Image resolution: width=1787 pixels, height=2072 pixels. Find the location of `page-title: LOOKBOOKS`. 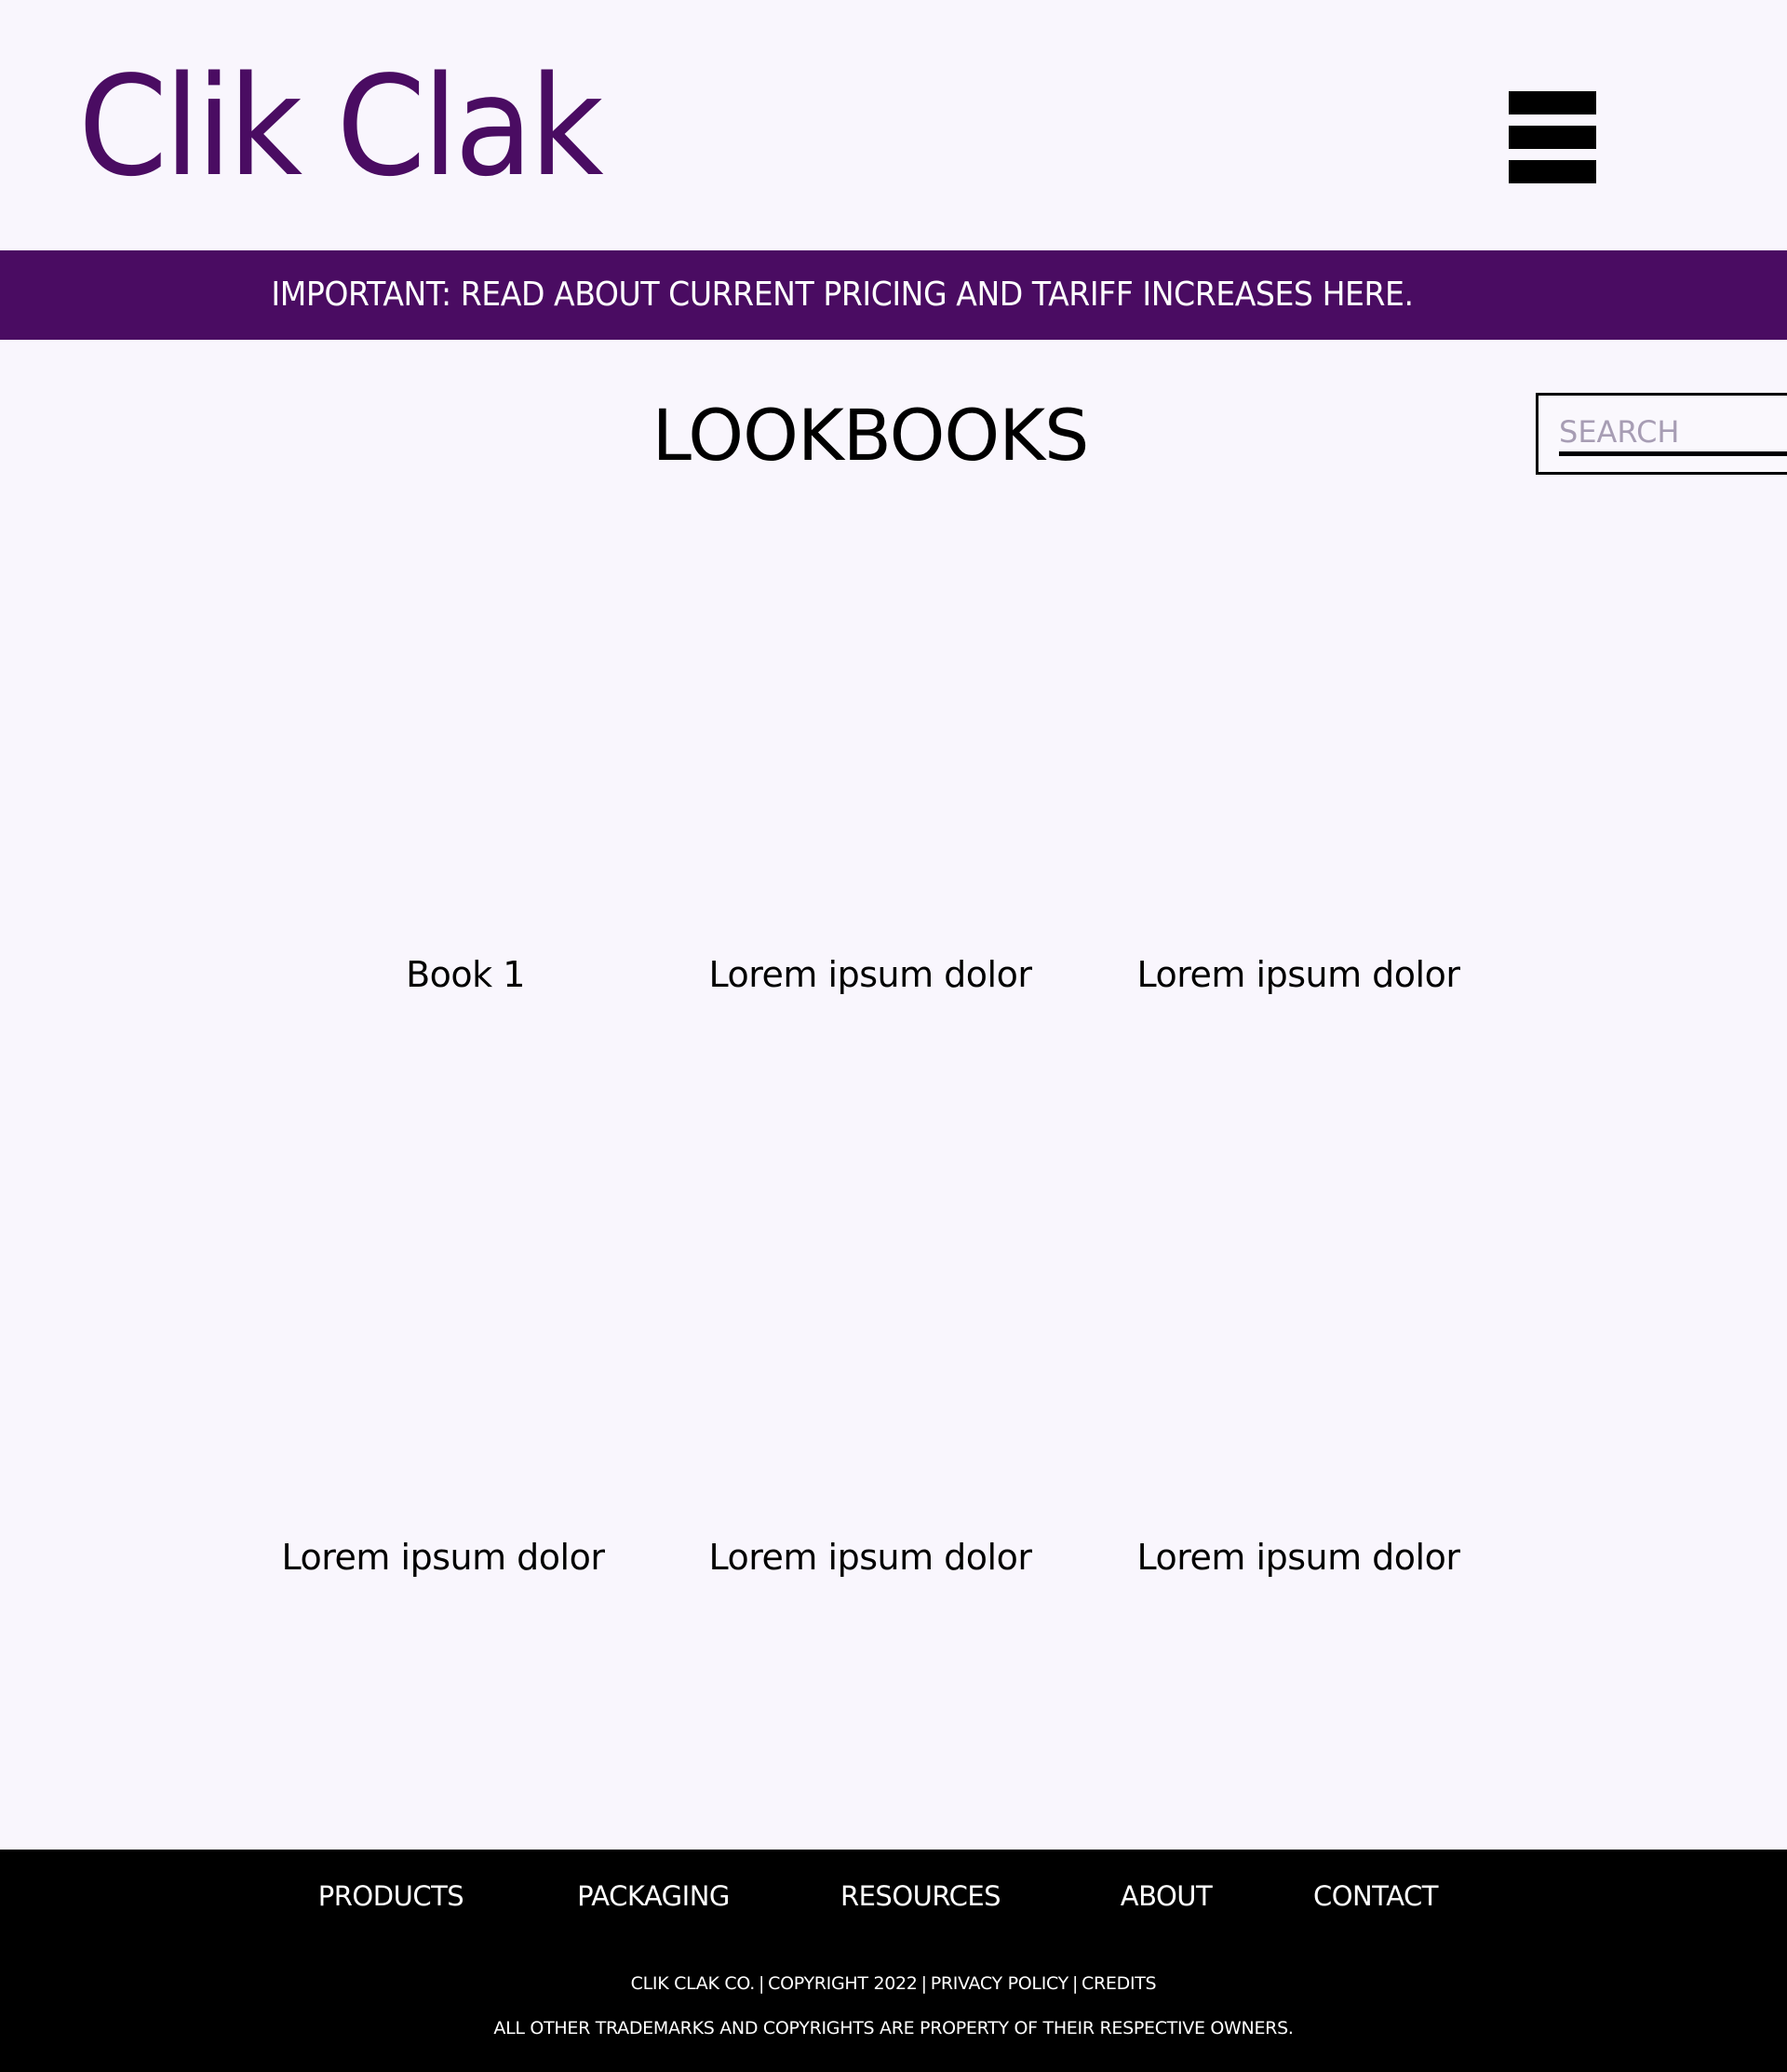

page-title: LOOKBOOKS is located at coordinates (871, 435).